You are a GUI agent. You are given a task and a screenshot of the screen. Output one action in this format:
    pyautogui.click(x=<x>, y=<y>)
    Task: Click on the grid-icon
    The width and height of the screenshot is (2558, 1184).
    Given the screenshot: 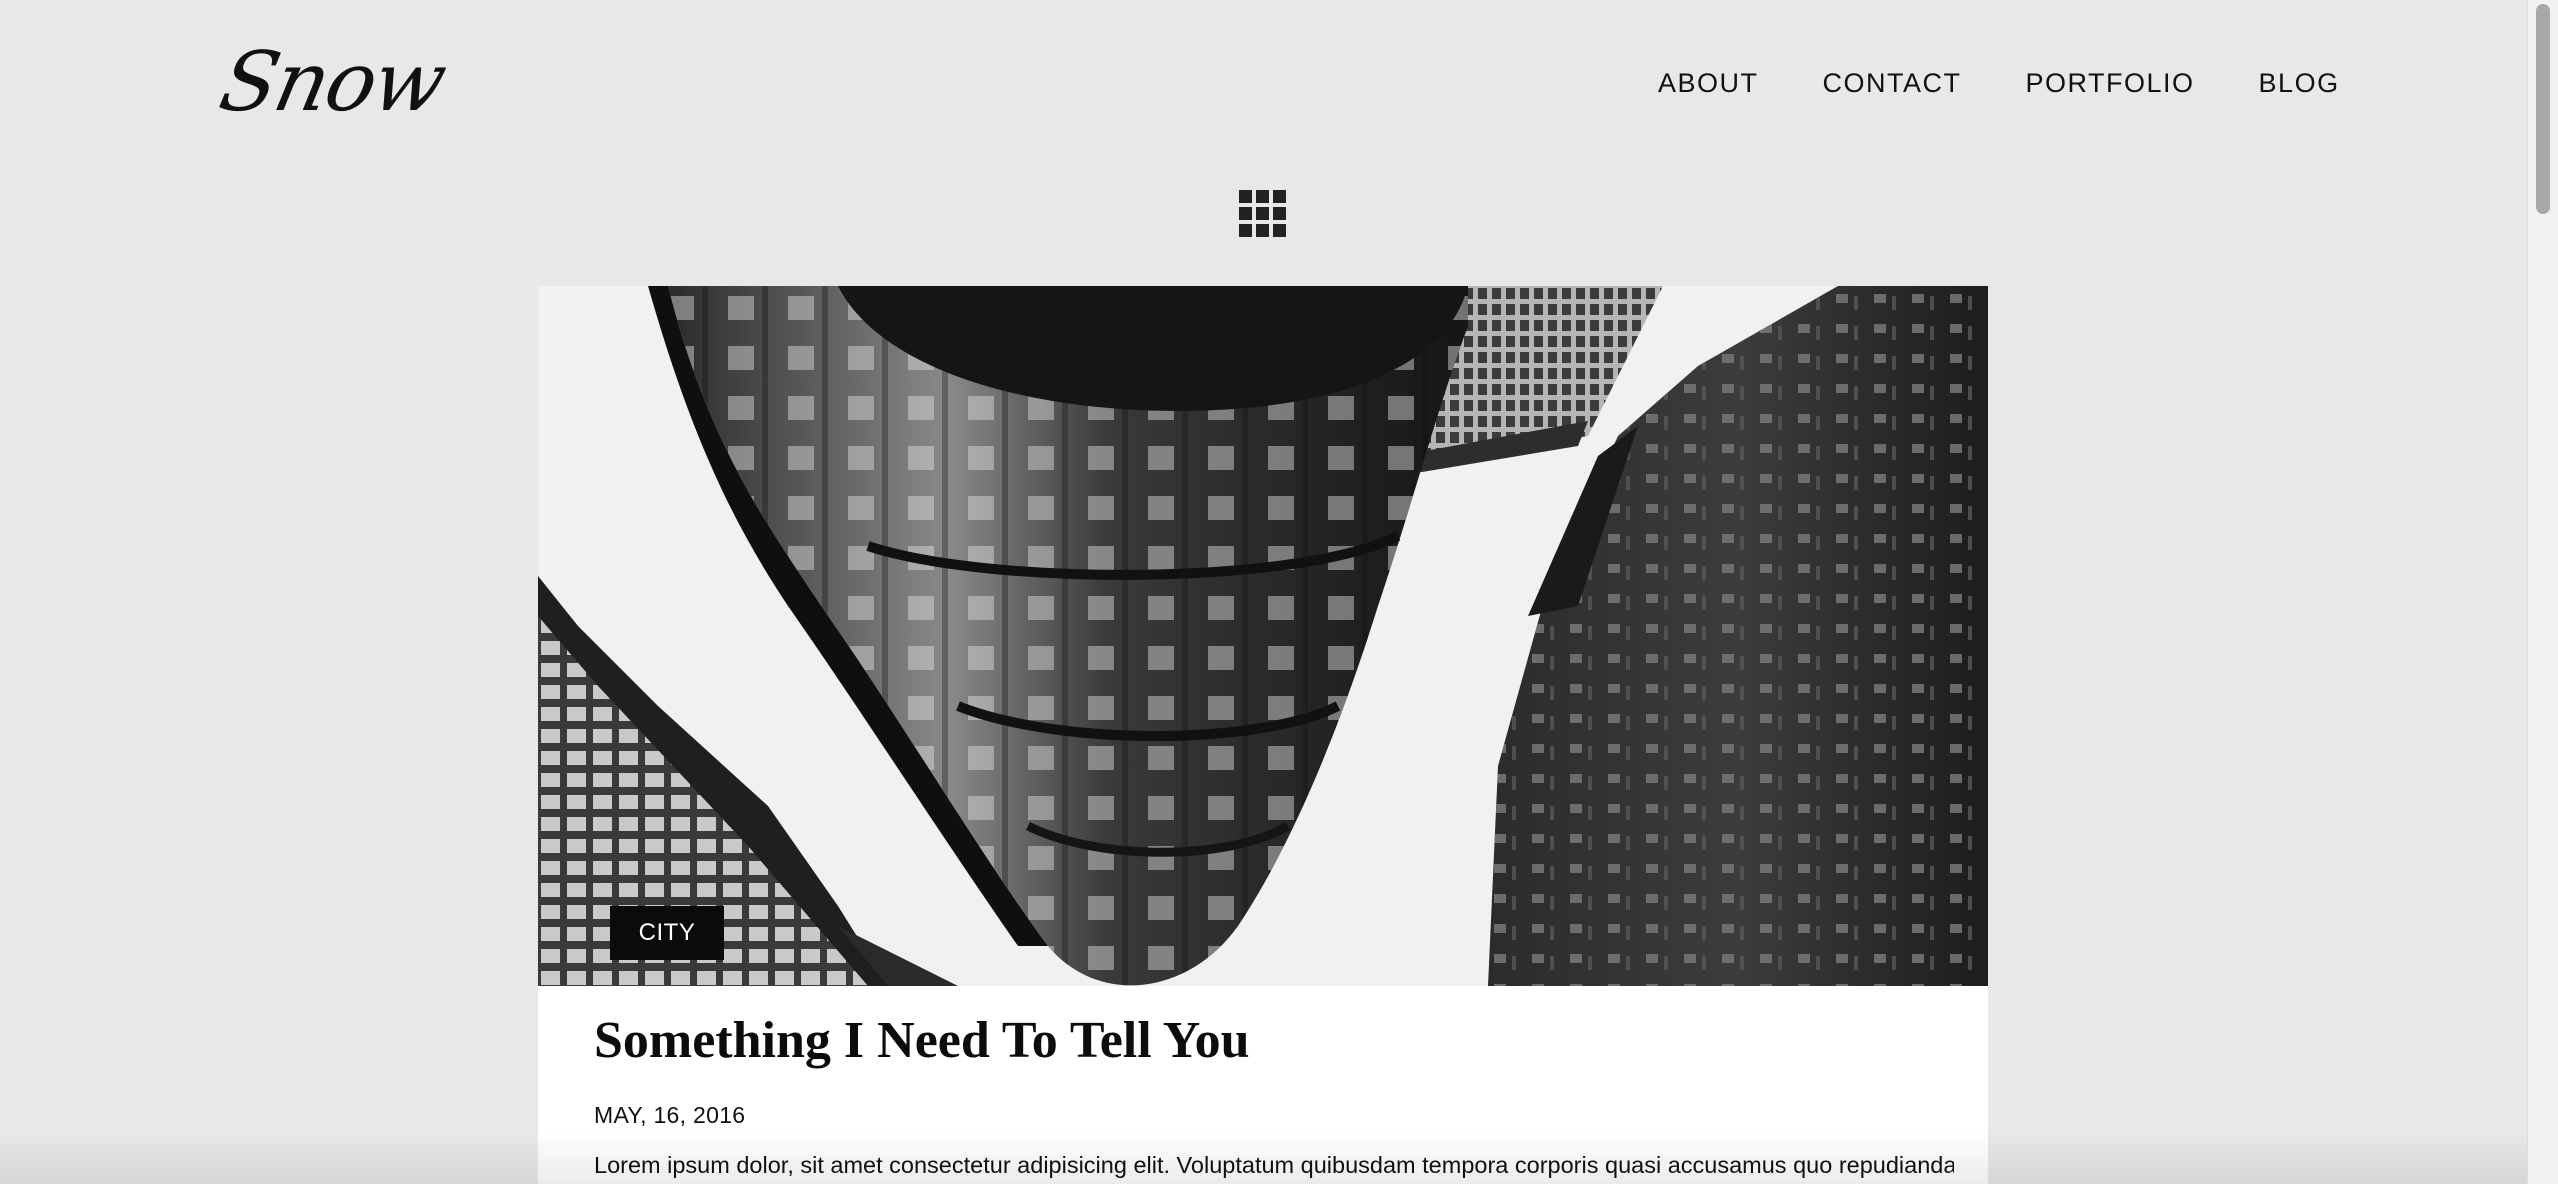 What is the action you would take?
    pyautogui.click(x=1263, y=214)
    